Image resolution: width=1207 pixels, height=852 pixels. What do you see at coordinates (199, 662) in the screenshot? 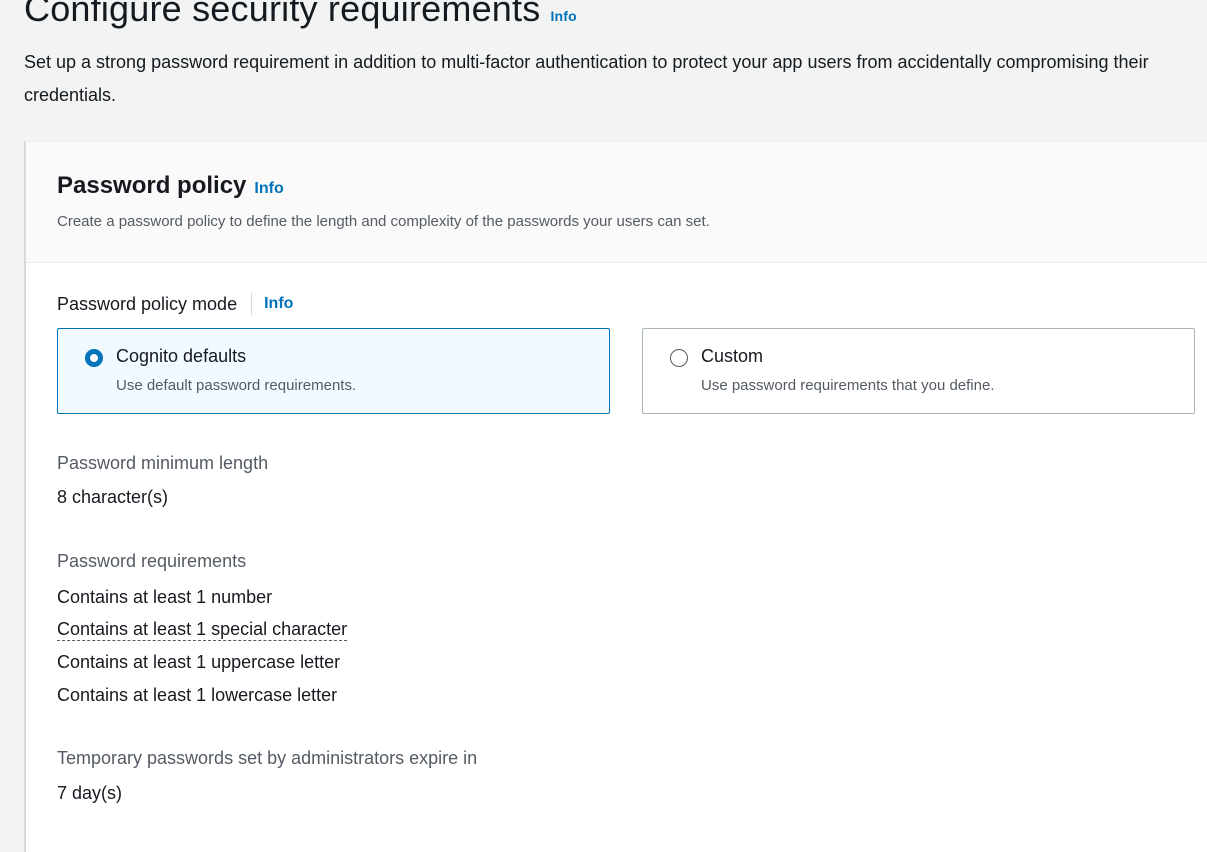
I see `requirement-item: Contains at least 1 uppercase letter` at bounding box center [199, 662].